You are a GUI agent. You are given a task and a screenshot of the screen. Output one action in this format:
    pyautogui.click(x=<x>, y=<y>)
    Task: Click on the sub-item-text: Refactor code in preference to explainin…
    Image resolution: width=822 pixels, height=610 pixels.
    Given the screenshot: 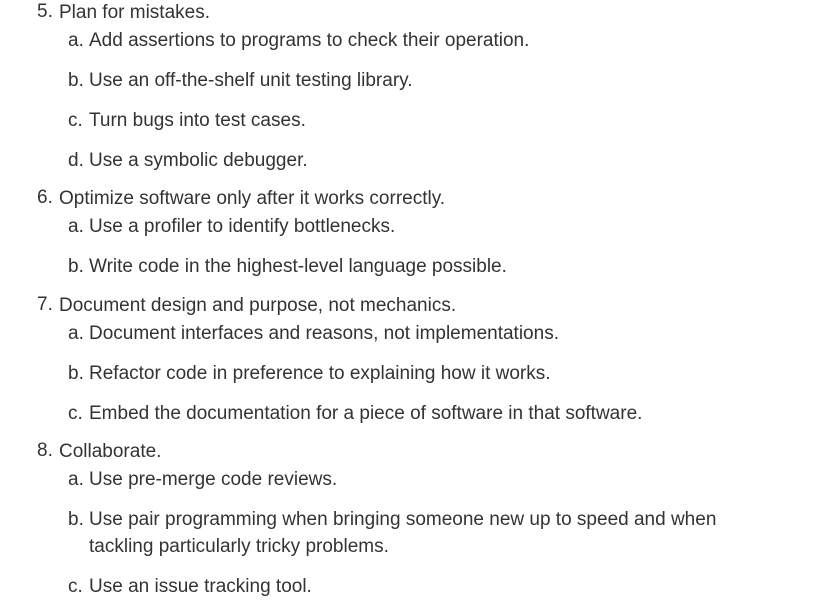 What is the action you would take?
    pyautogui.click(x=320, y=373)
    